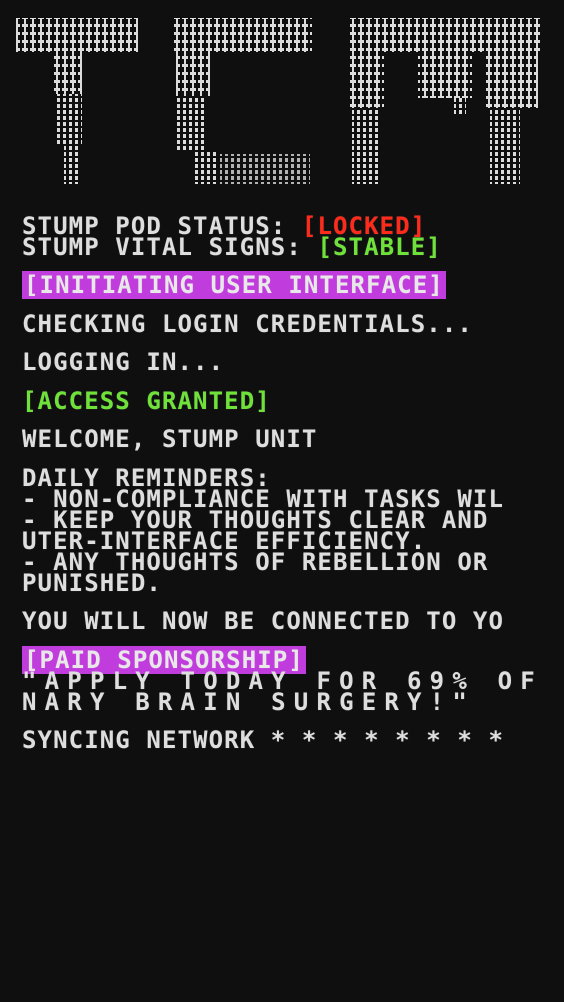  What do you see at coordinates (146, 401) in the screenshot?
I see `access-granted: [ACCESS GRANTED]` at bounding box center [146, 401].